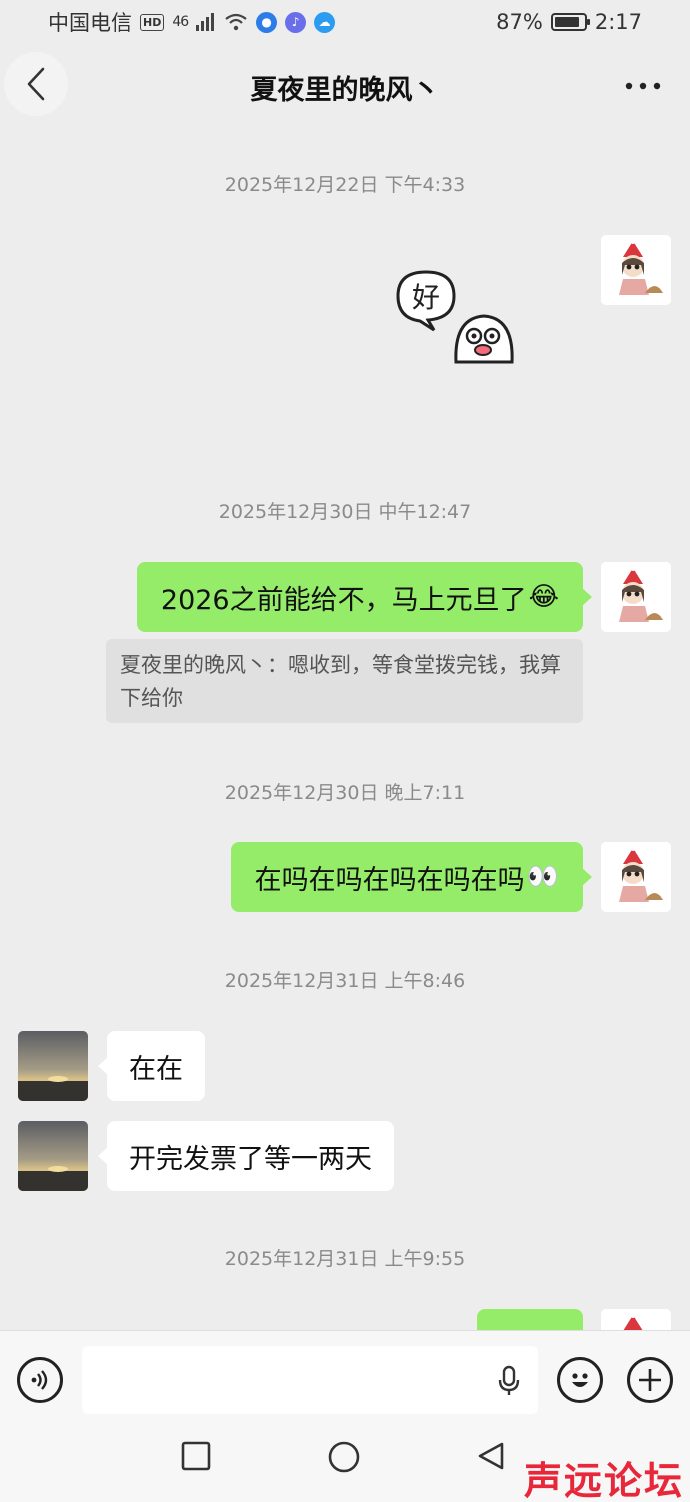 The image size is (690, 1502). I want to click on timestamp: 2025年12月31日 上午8:46, so click(345, 981).